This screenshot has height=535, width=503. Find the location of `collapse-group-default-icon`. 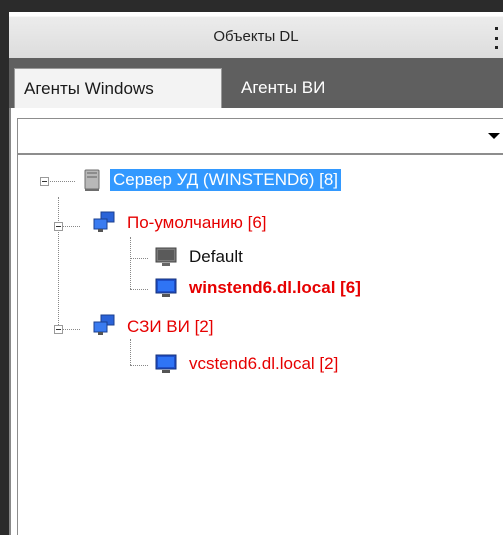

collapse-group-default-icon is located at coordinates (58, 226).